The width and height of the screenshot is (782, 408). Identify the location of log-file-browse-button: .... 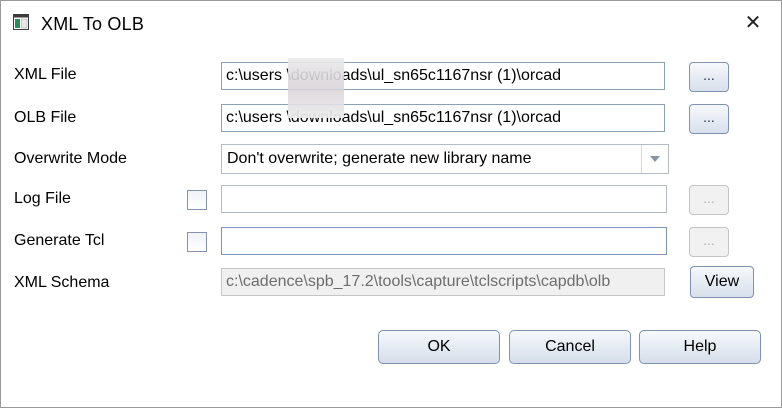
(709, 200).